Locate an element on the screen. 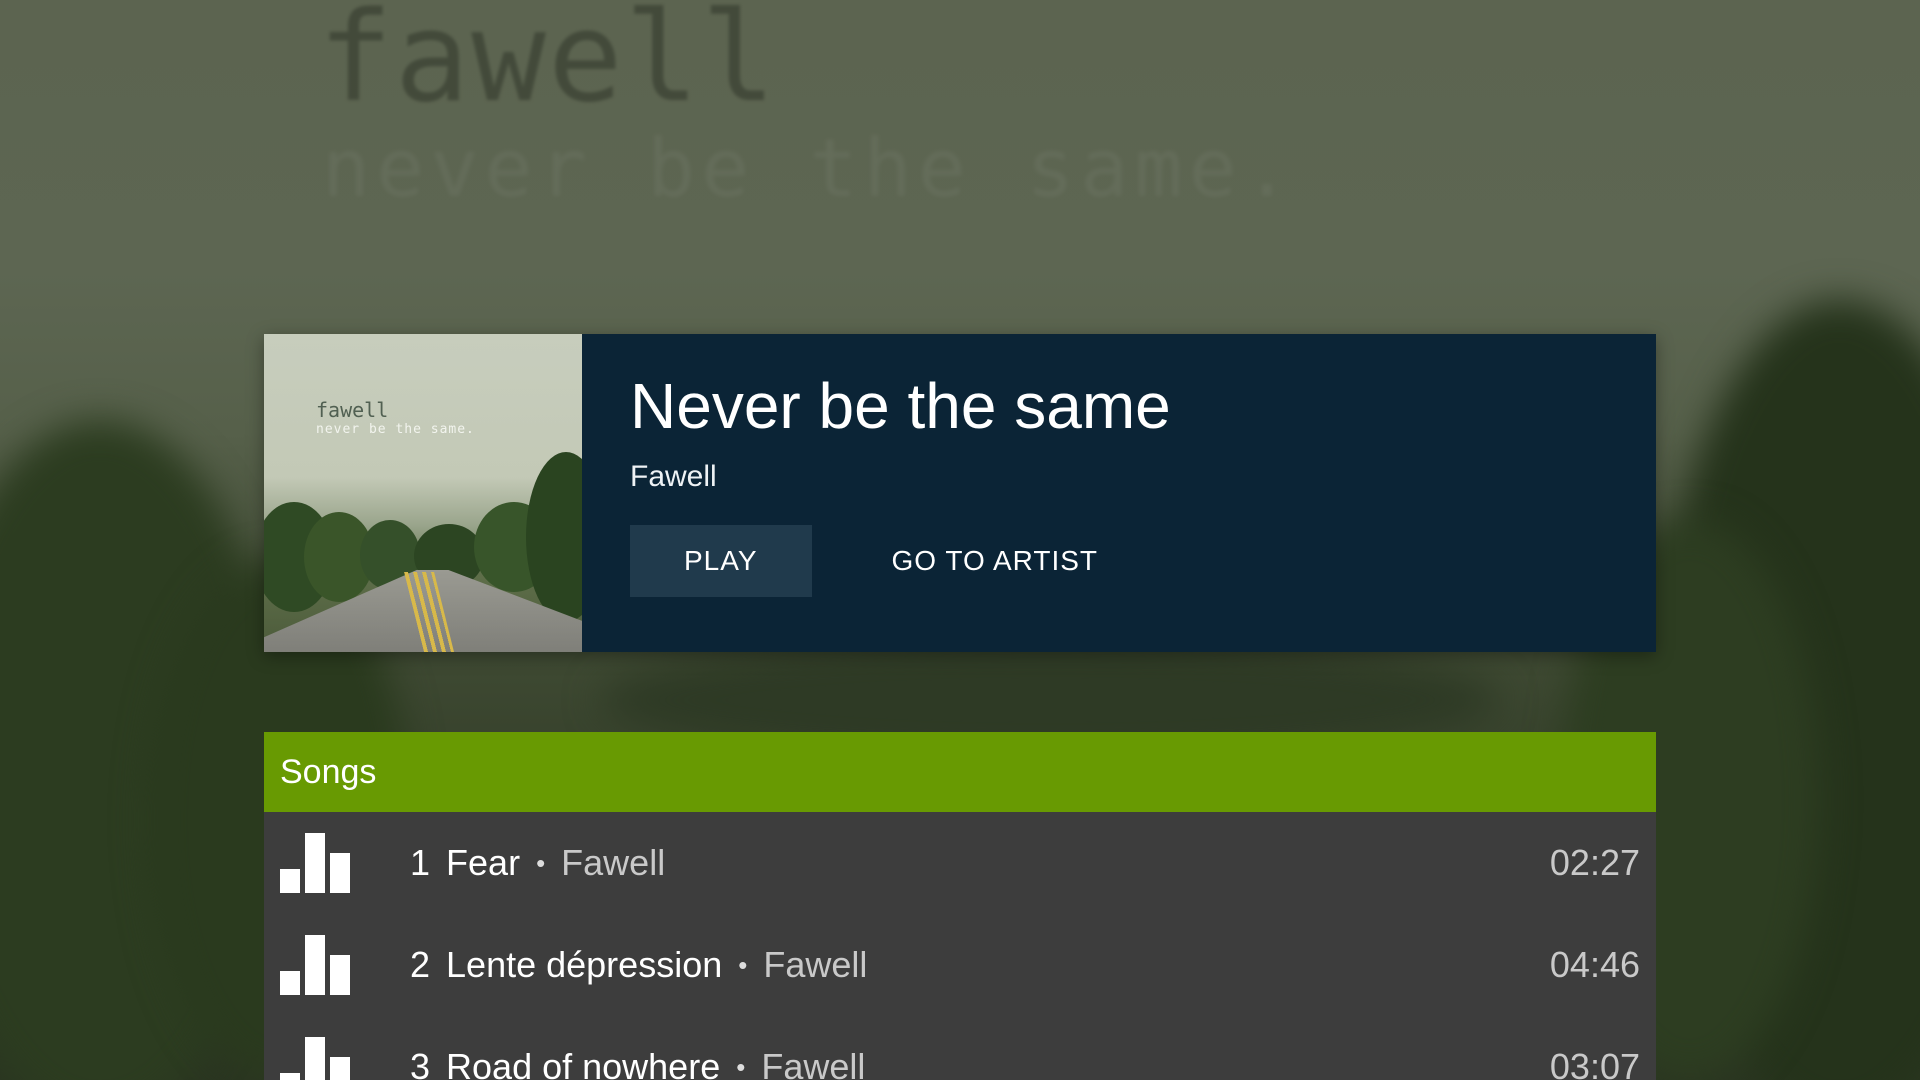 The image size is (1920, 1080). go-to-artist-button: GO TO ARTIST is located at coordinates (995, 561).